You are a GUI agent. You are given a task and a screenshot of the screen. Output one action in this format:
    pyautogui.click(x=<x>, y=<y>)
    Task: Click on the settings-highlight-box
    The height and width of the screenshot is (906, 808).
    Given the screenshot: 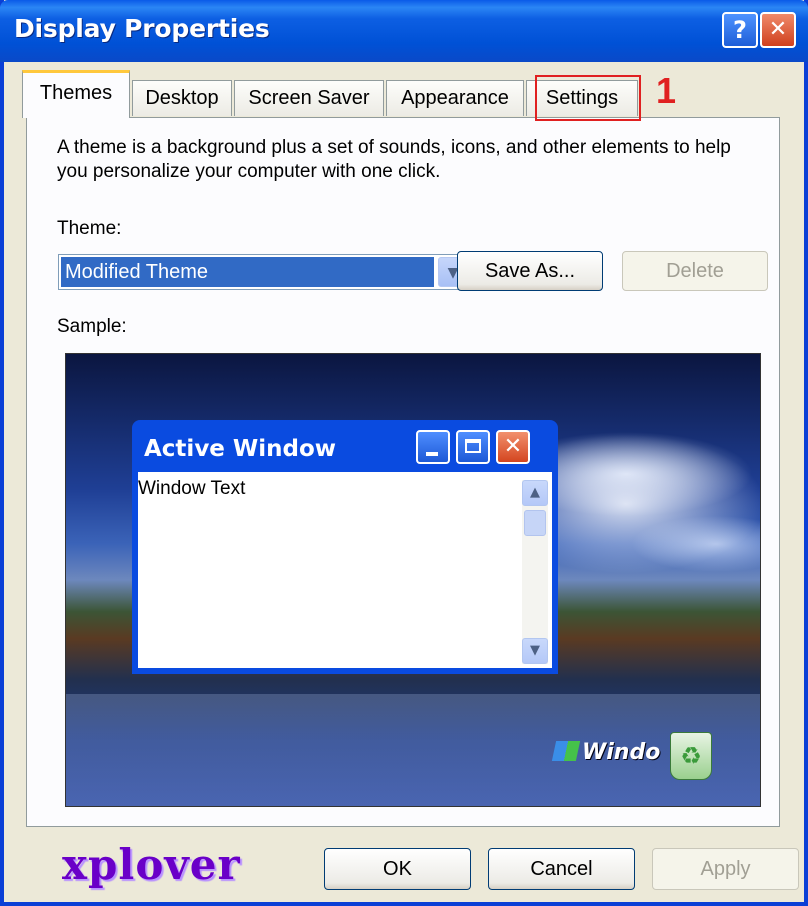 What is the action you would take?
    pyautogui.click(x=588, y=98)
    